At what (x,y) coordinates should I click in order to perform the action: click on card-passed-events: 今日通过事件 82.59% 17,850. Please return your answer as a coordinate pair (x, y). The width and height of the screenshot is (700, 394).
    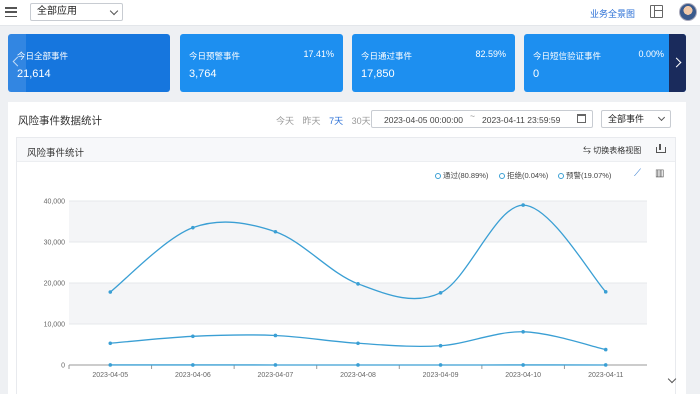
    Looking at the image, I should click on (433, 63).